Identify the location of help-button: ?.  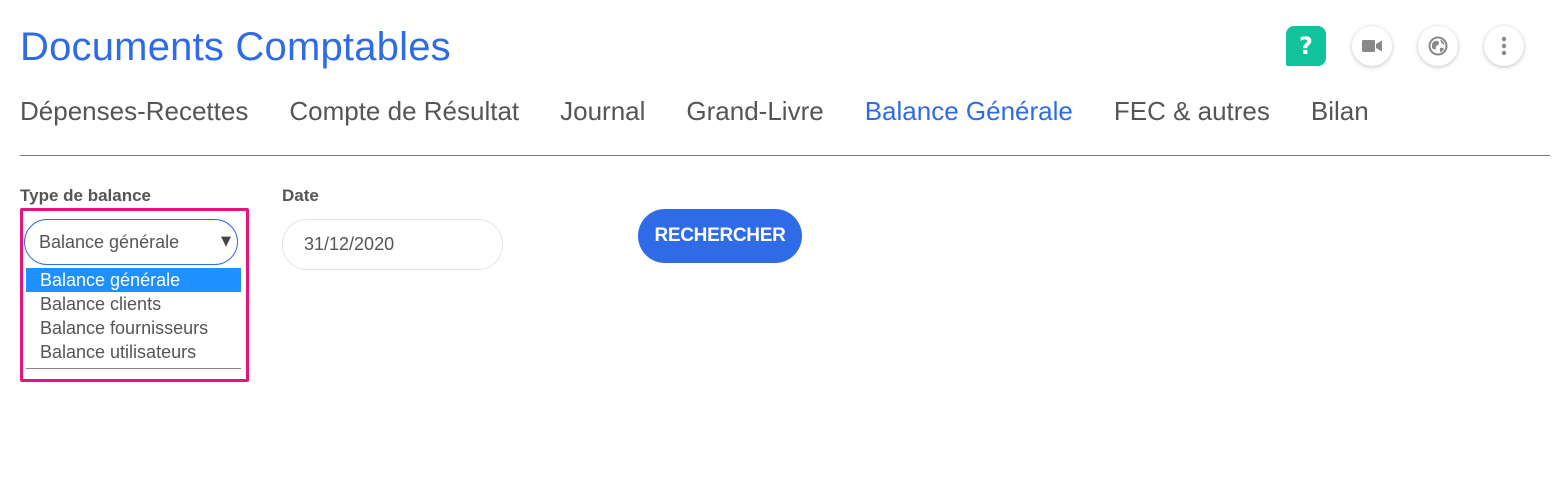
(1306, 46).